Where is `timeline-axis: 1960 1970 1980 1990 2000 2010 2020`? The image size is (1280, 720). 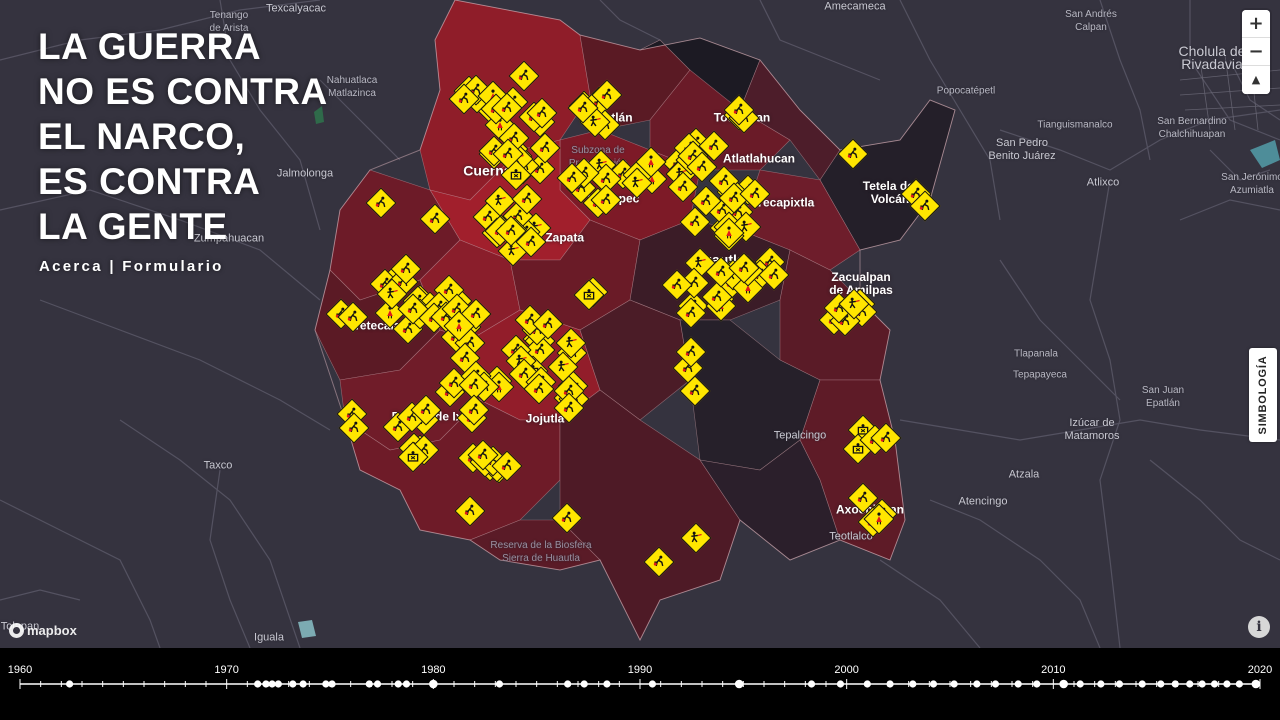
timeline-axis: 1960 1970 1980 1990 2000 2010 2020 is located at coordinates (640, 684).